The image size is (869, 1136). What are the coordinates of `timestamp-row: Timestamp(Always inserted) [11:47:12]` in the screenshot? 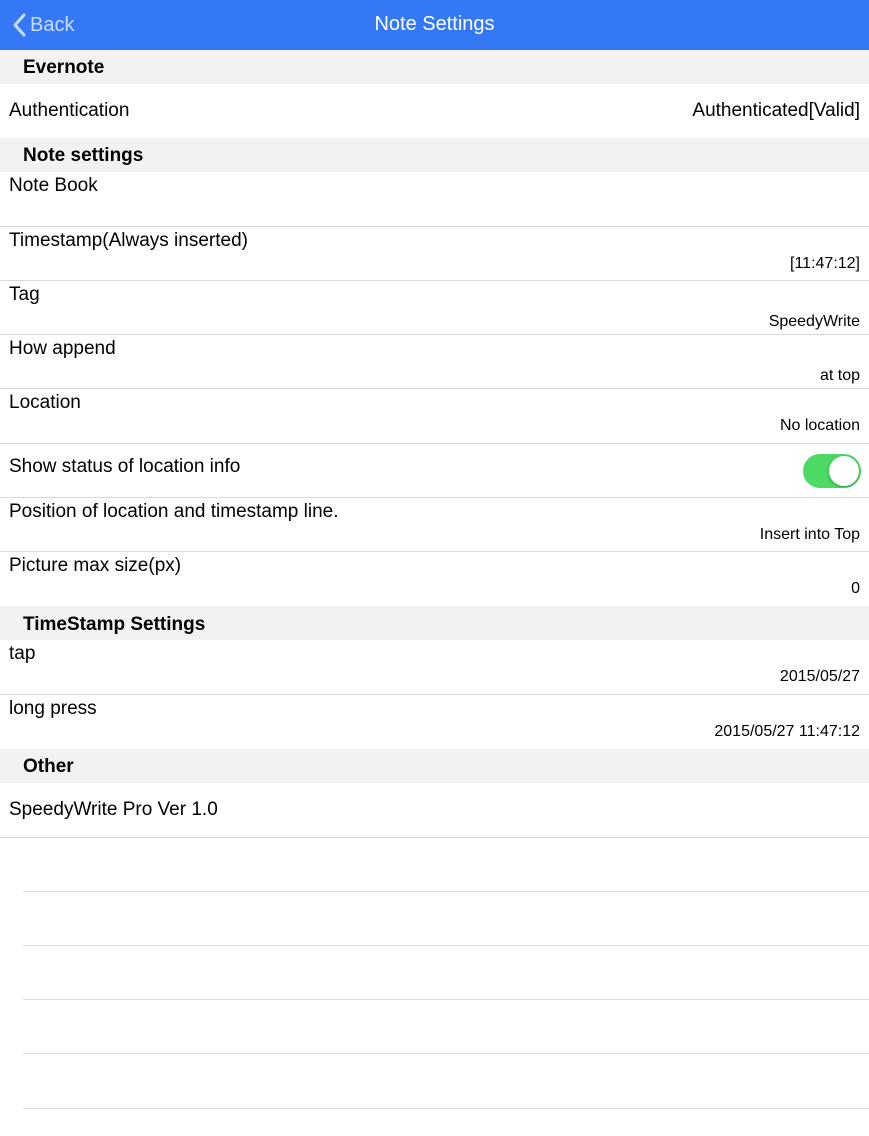 It's located at (434, 254).